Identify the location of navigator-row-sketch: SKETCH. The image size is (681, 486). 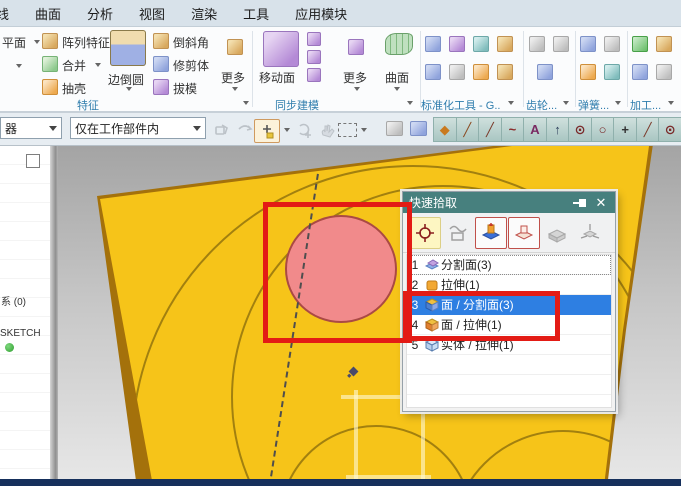
(20, 333).